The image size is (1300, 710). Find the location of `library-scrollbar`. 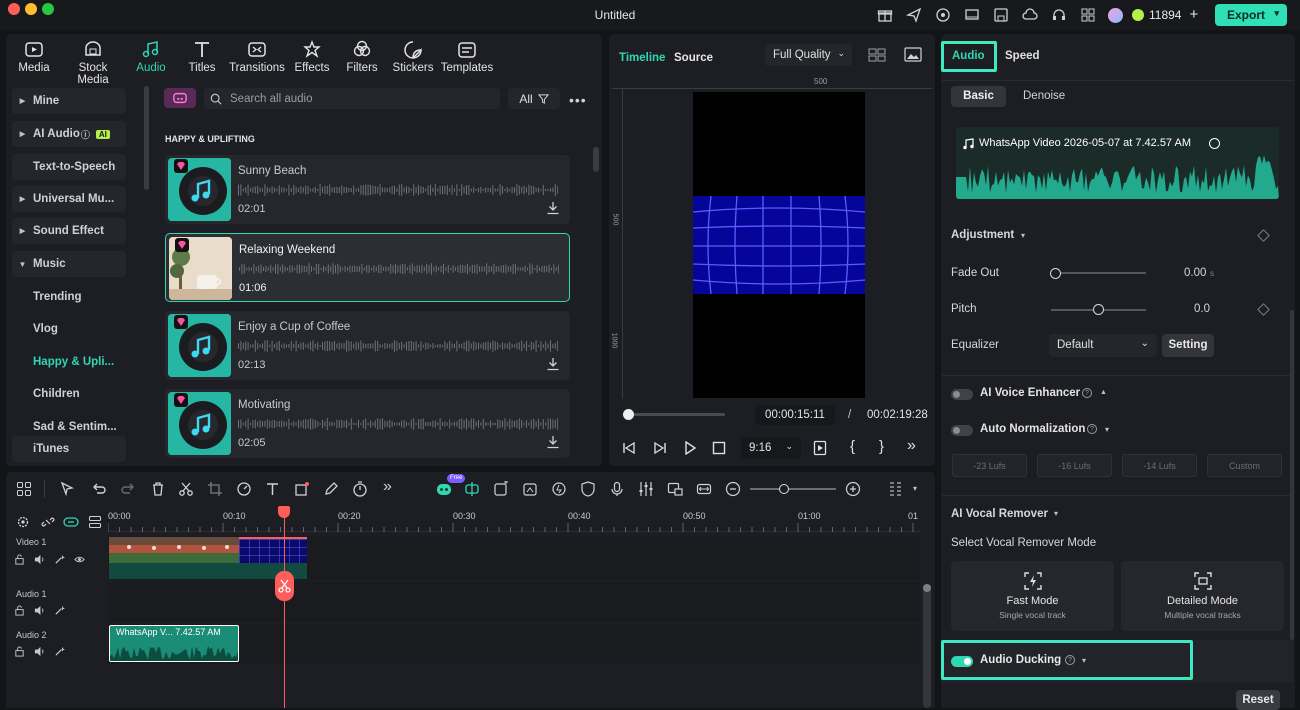

library-scrollbar is located at coordinates (596, 159).